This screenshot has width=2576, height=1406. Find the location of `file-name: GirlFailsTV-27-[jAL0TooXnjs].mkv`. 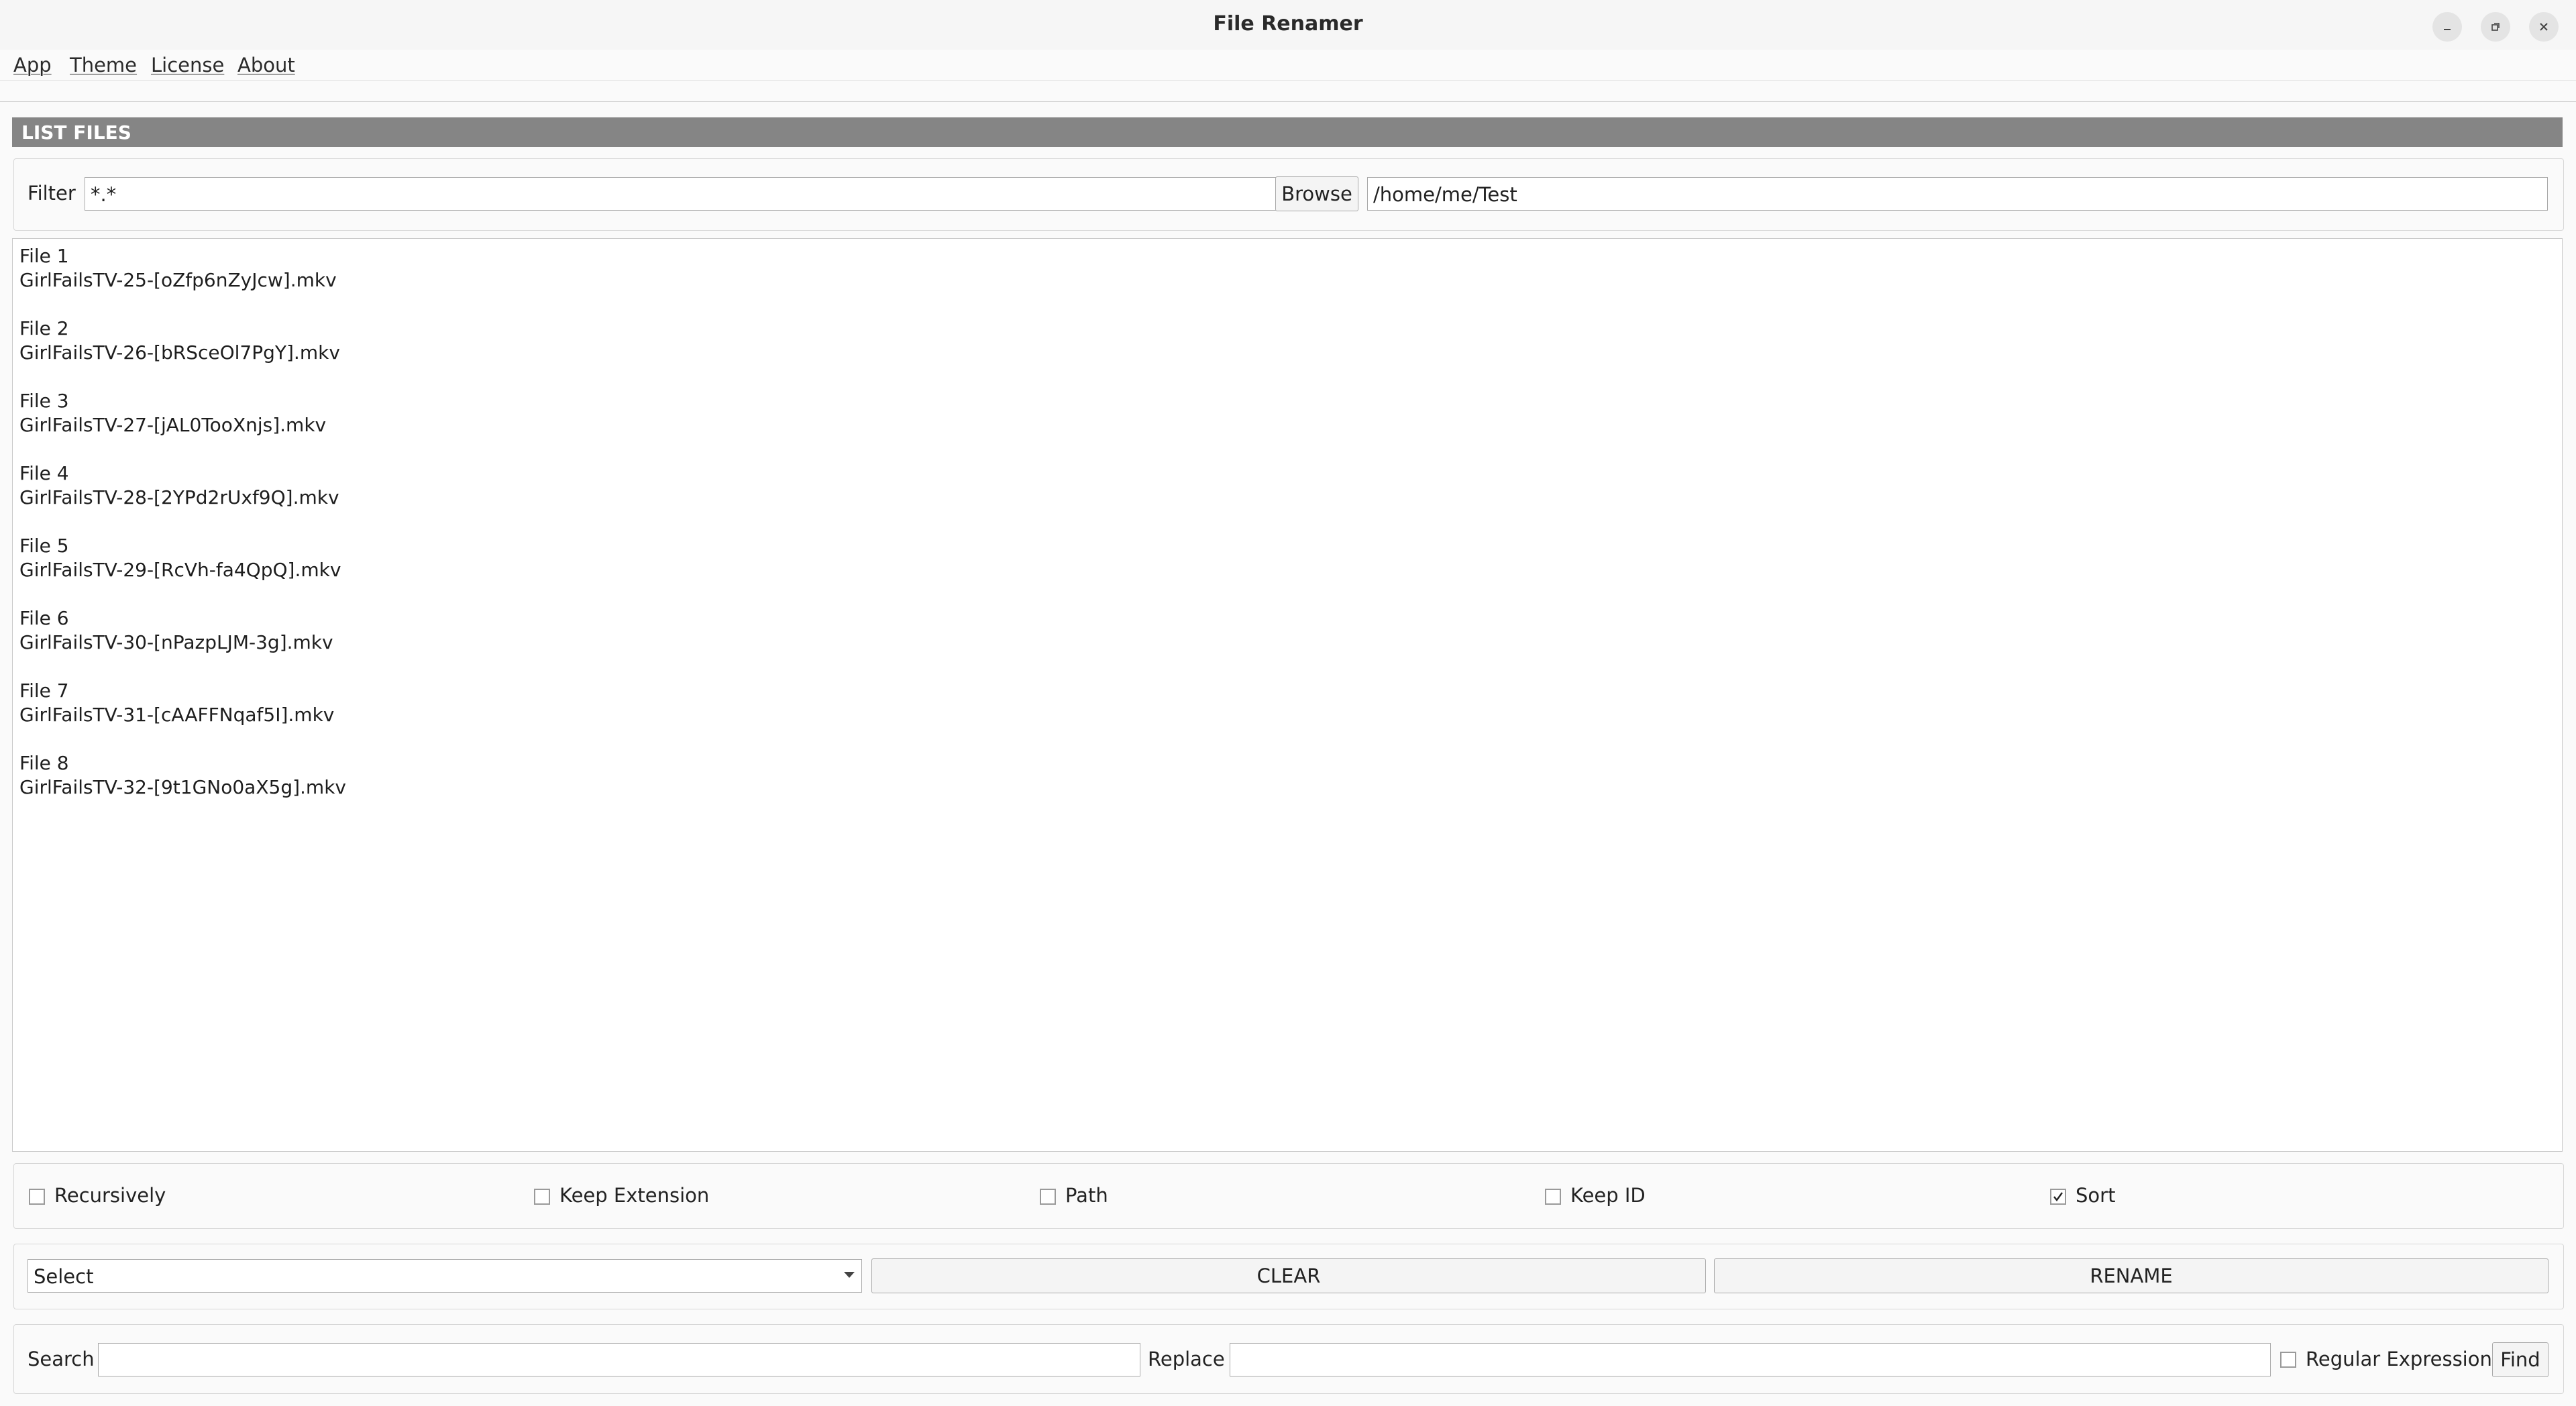

file-name: GirlFailsTV-27-[jAL0TooXnjs].mkv is located at coordinates (173, 425).